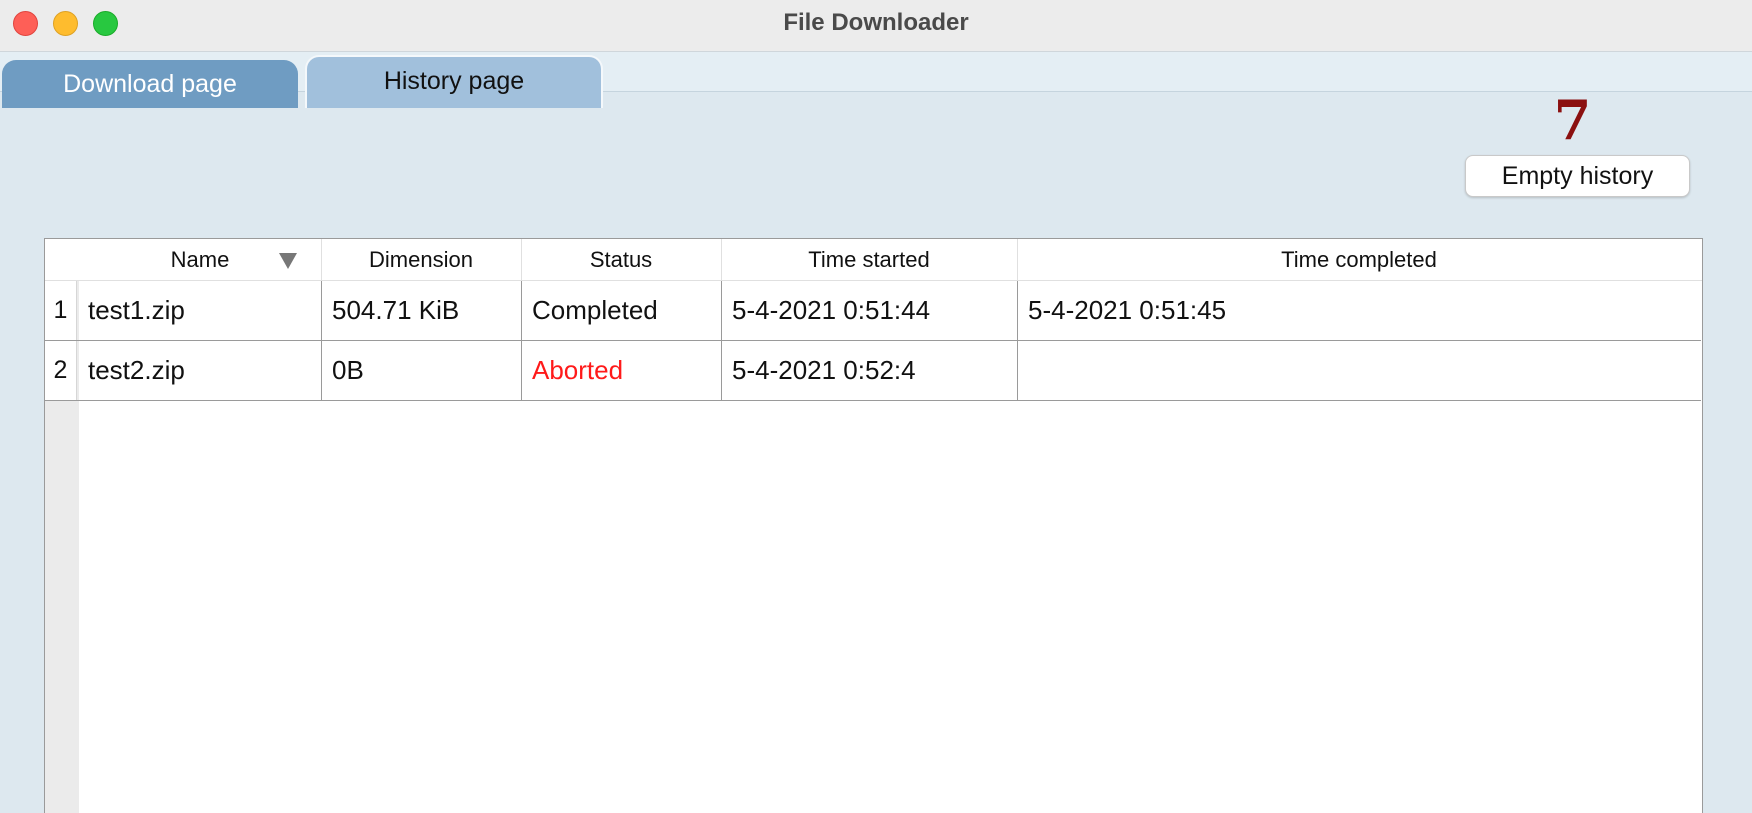  I want to click on cell-dimension: 504.71 KiB, so click(421, 310).